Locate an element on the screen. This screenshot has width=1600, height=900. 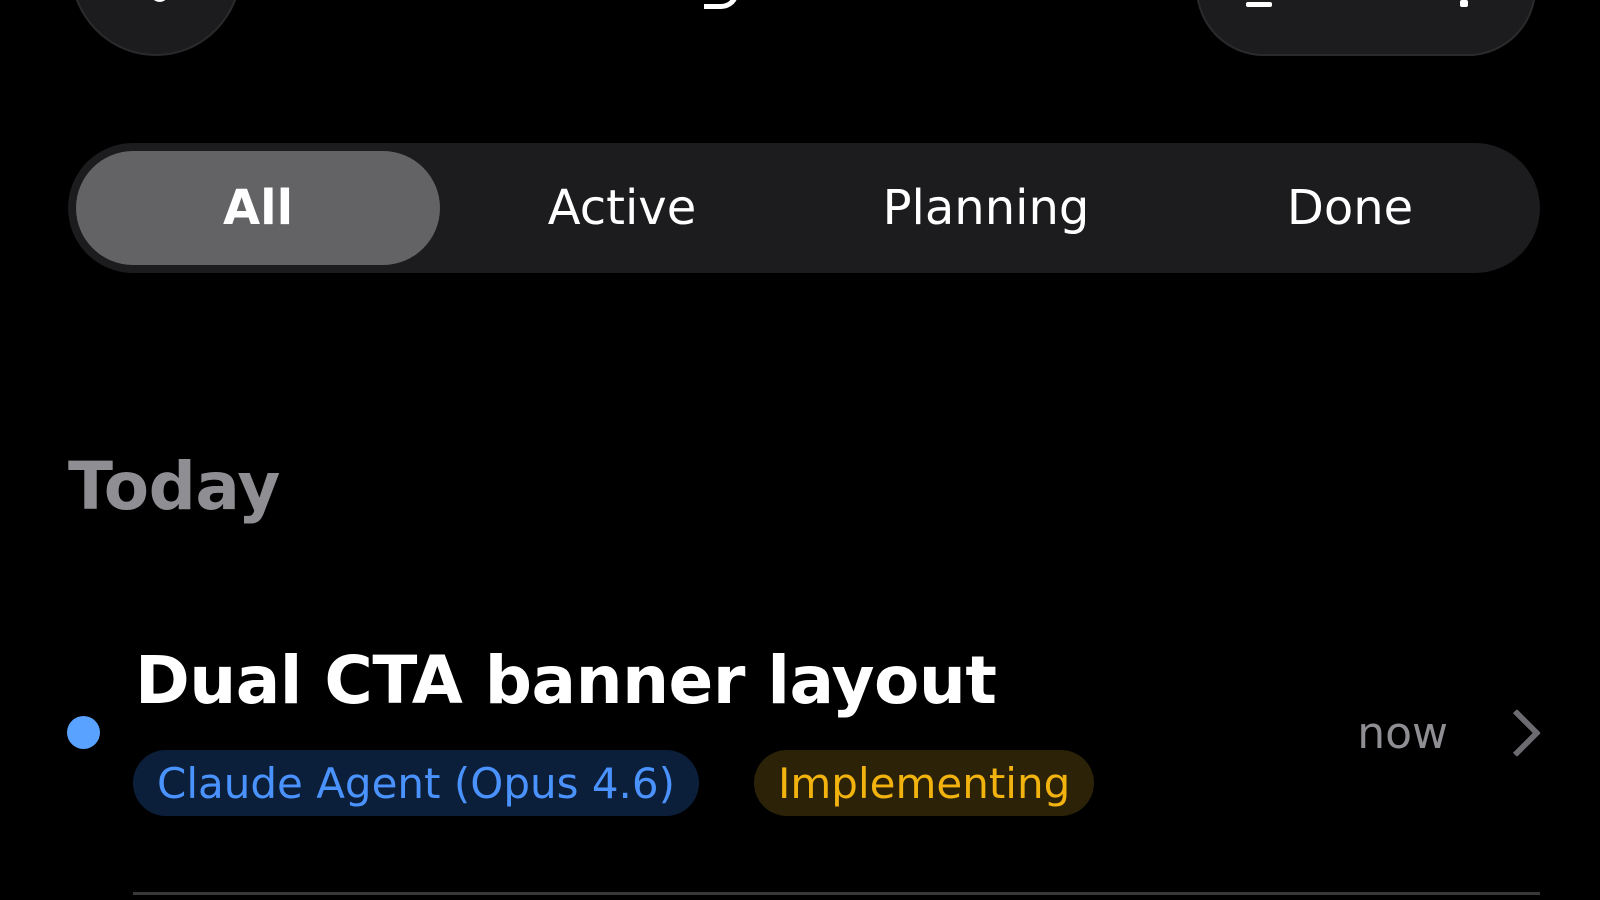
back-button is located at coordinates (156, 28).